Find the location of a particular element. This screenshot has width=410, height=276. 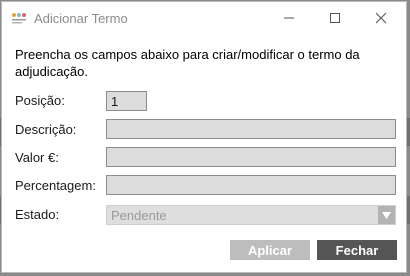

chevron-down-icon is located at coordinates (386, 215).